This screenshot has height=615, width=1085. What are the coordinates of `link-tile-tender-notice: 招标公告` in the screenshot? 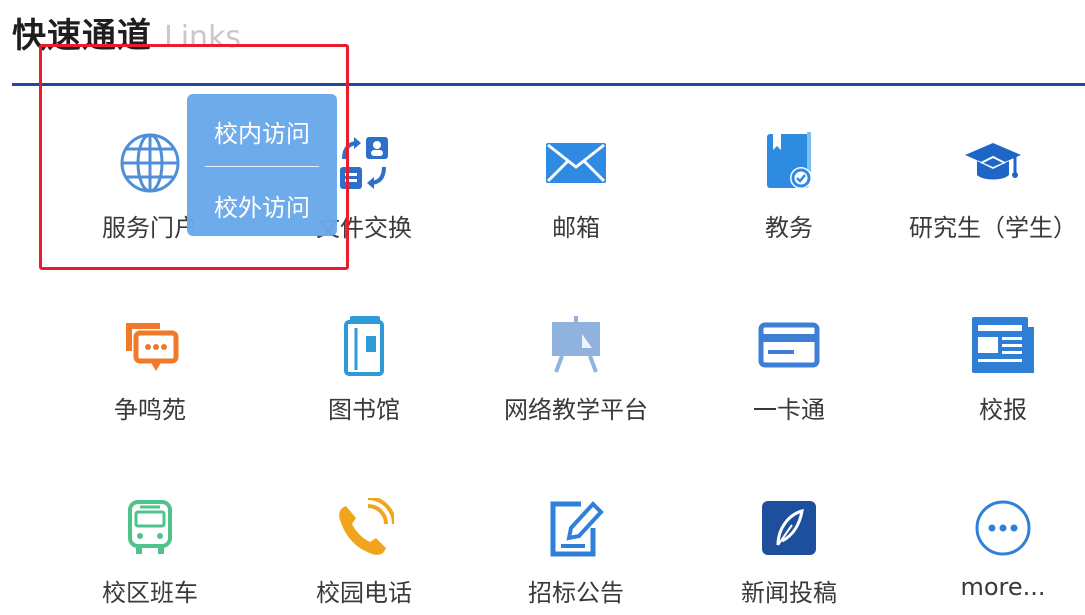 It's located at (576, 555).